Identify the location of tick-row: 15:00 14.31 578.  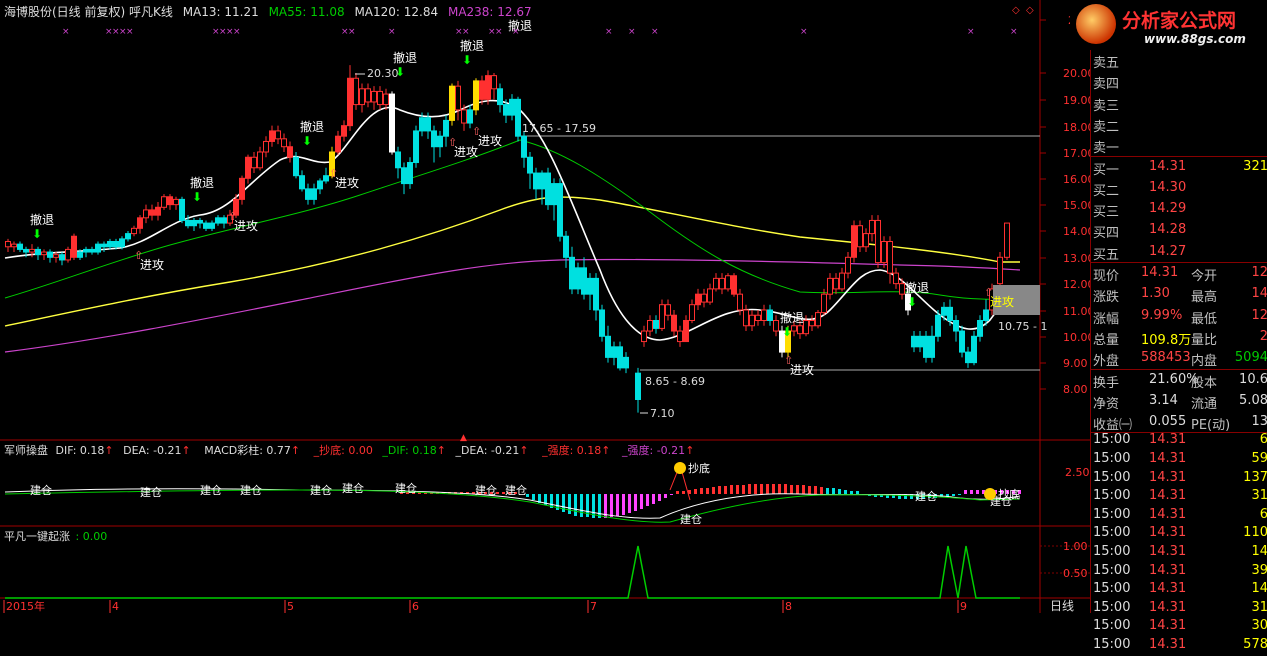
(1179, 645).